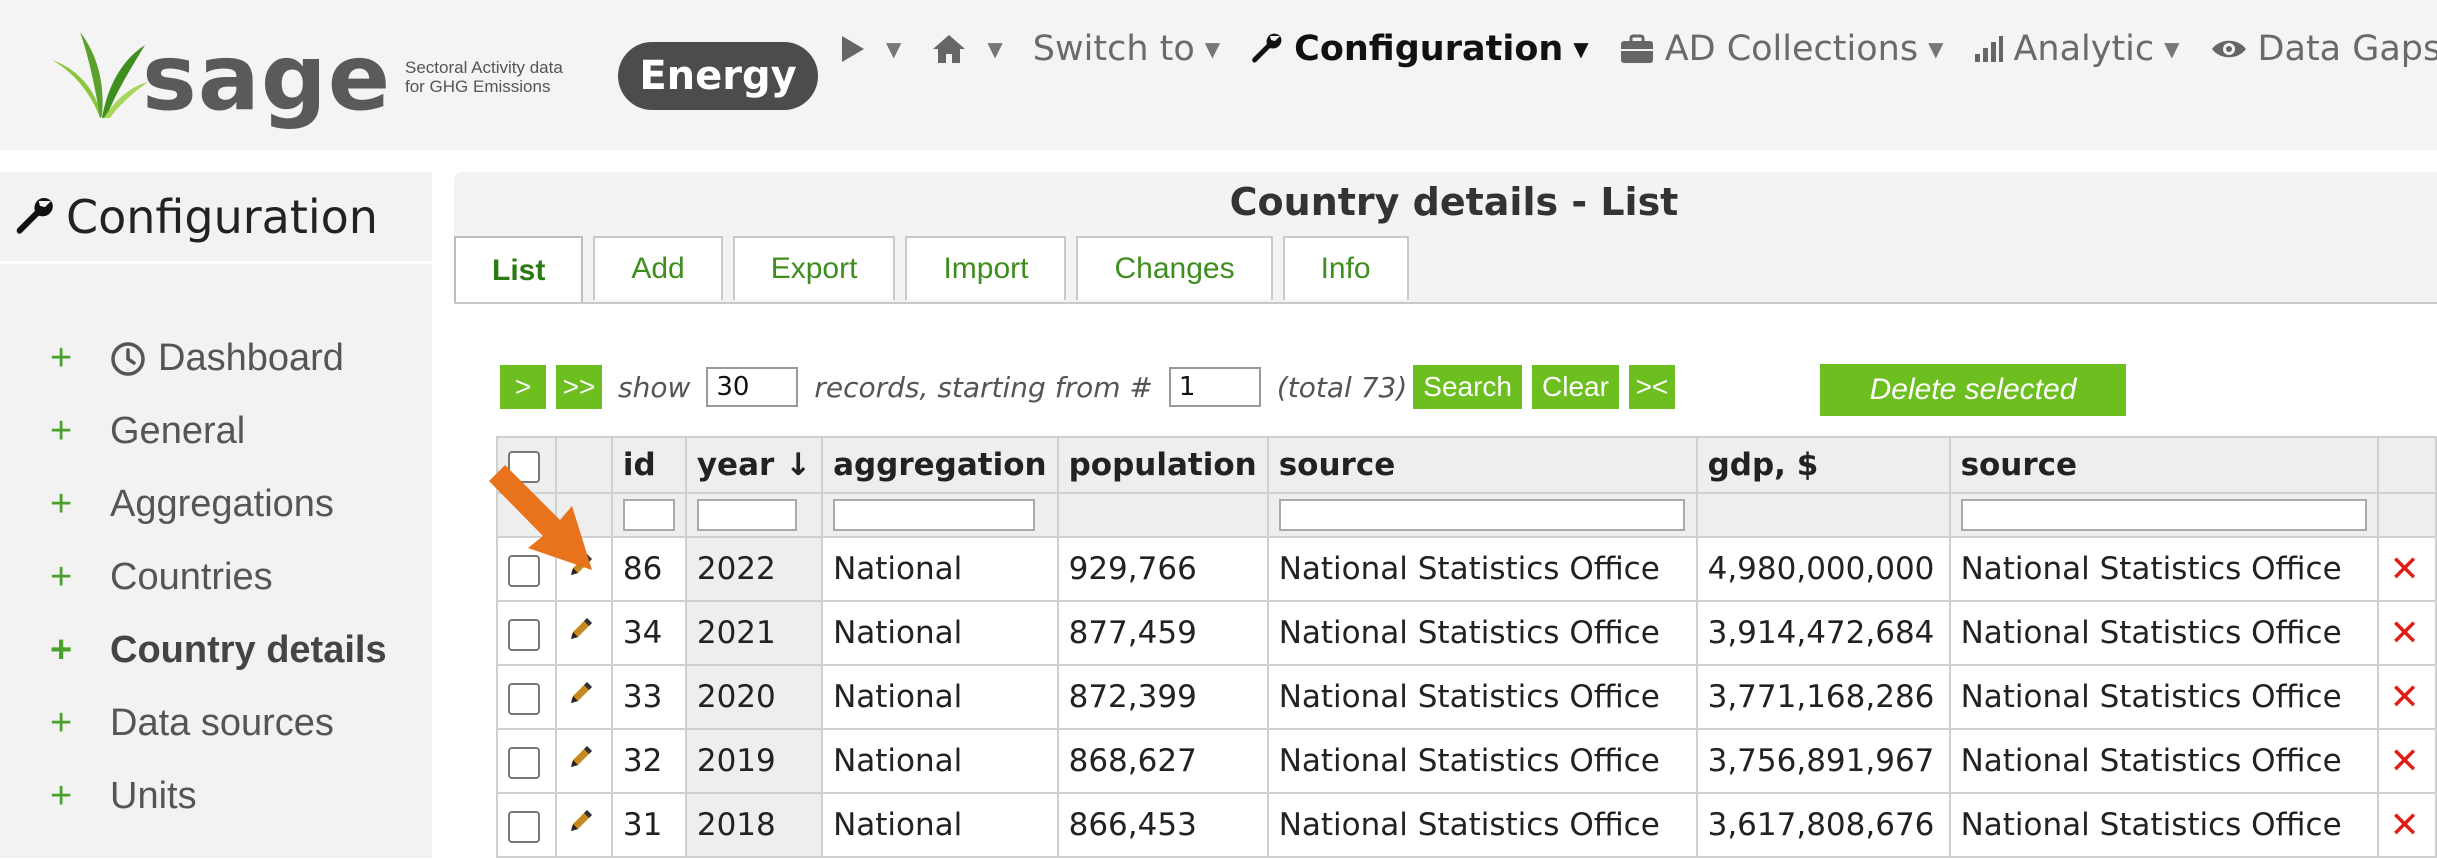 The image size is (2437, 860). I want to click on nav-switch-to: Switch to ▼, so click(1126, 49).